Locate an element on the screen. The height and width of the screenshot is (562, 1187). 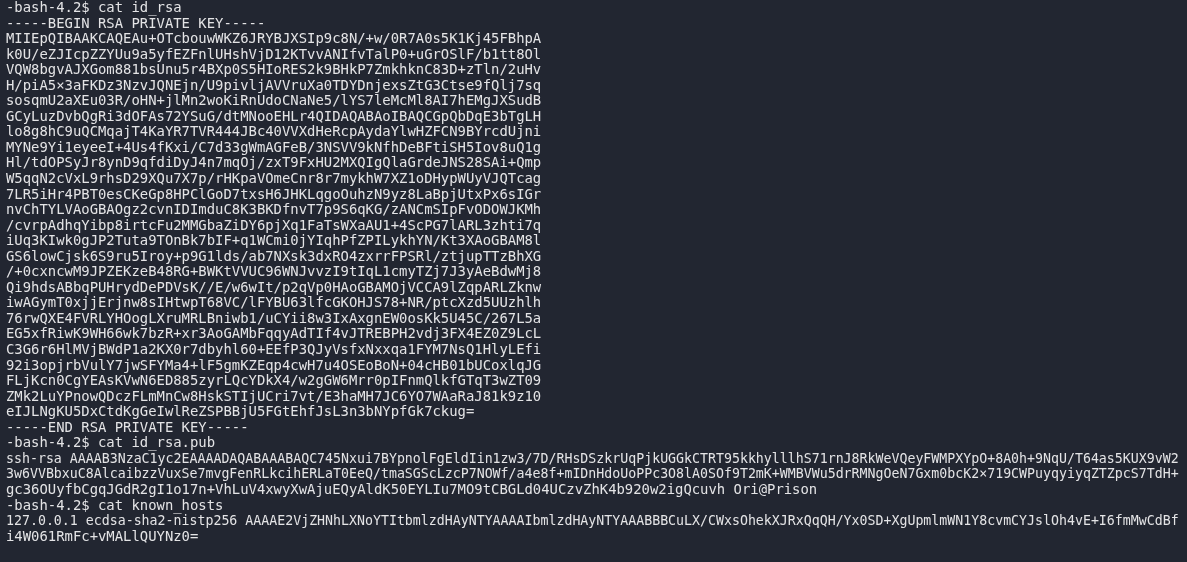
terminal-line: iwAGymT0xjjErjnw8sIHtwpT68VC/lFYBU63lfcGKOHJS78+NR/ptcXzd5UUzhlh is located at coordinates (274, 303).